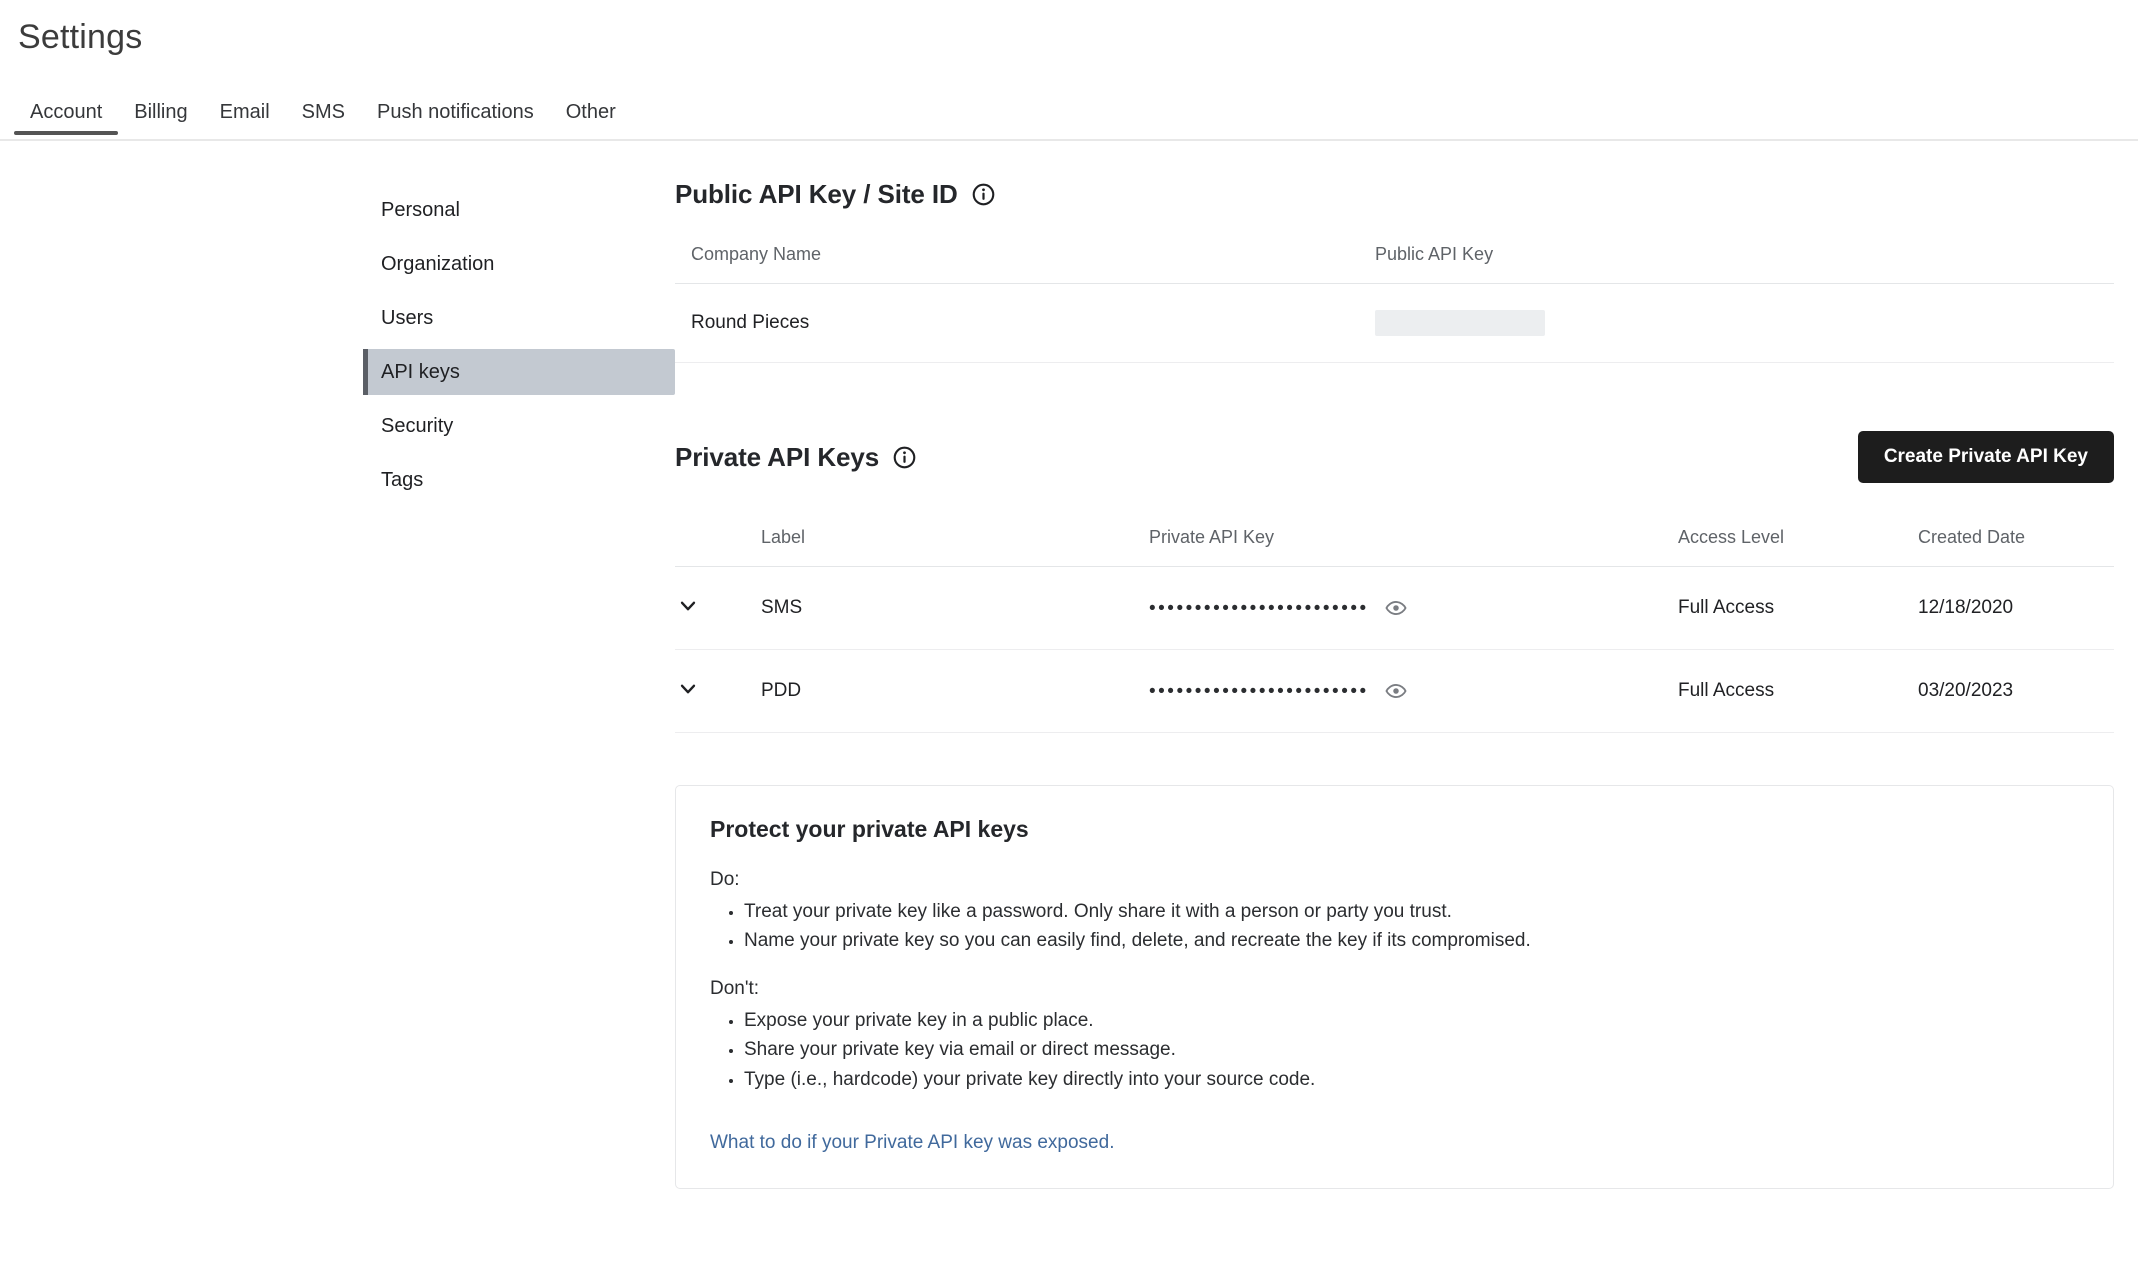 This screenshot has height=1280, width=2138. Describe the element at coordinates (160, 112) in the screenshot. I see `tab-billing: Billing` at that location.